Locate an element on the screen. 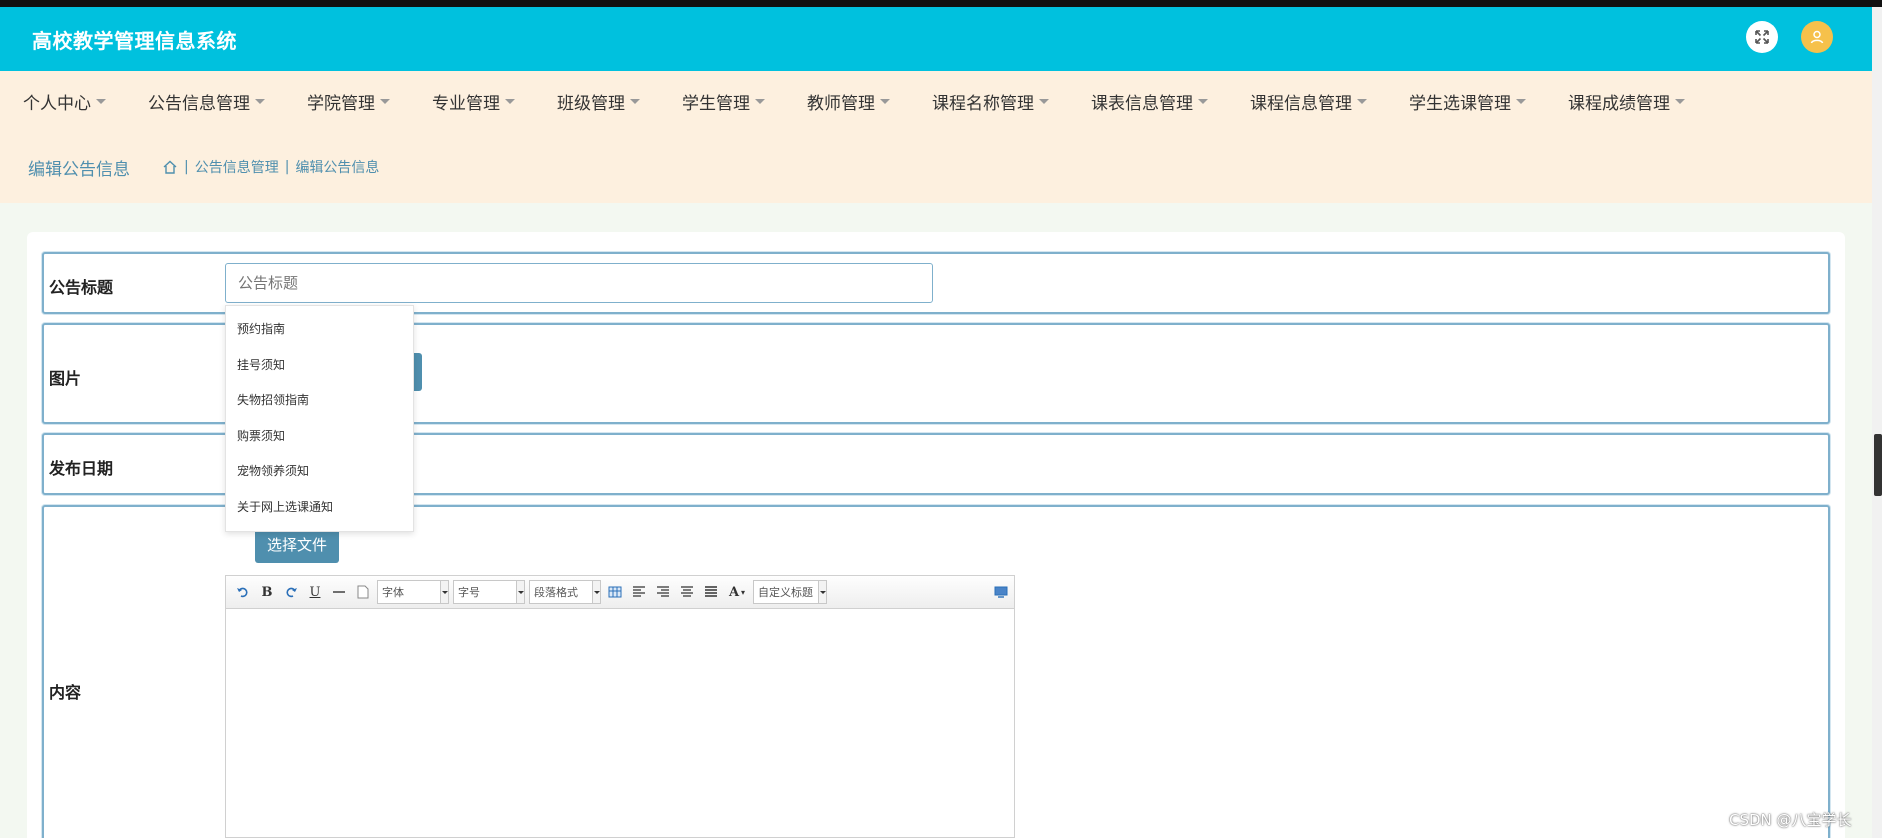  paragraph-format-select: 段落格式 is located at coordinates (565, 592).